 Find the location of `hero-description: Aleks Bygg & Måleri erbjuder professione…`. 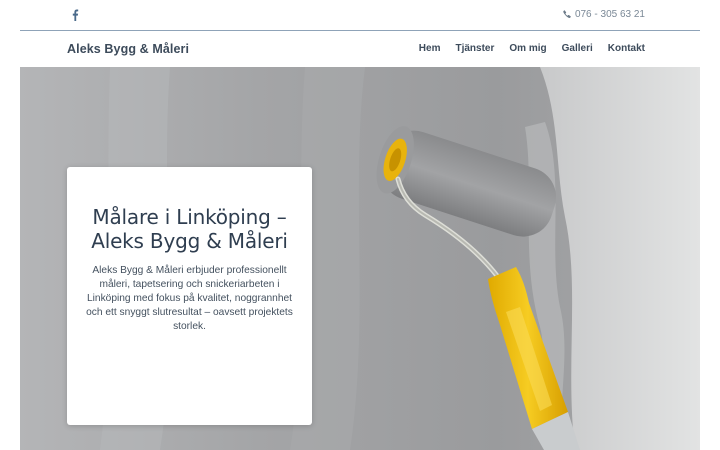

hero-description: Aleks Bygg & Måleri erbjuder professione… is located at coordinates (189, 298).